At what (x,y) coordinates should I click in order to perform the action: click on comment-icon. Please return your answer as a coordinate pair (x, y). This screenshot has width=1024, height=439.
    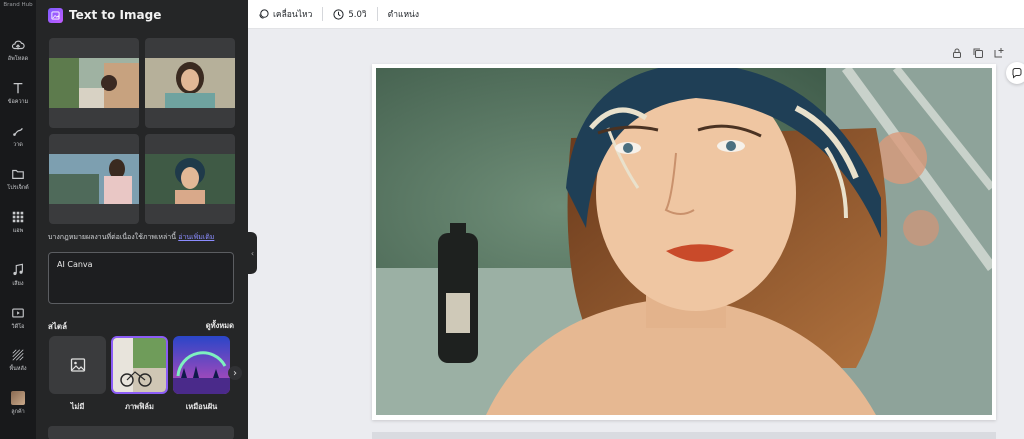
    Looking at the image, I should click on (1017, 73).